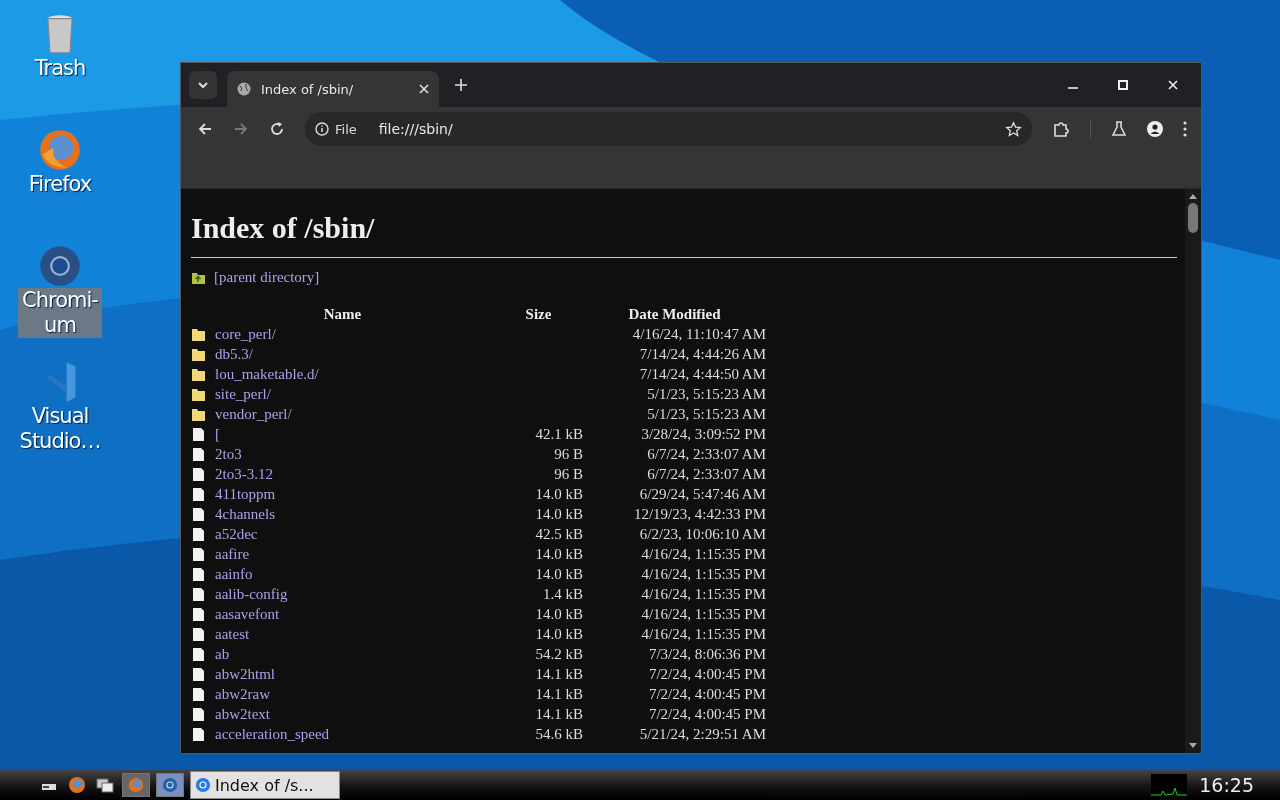 The image size is (1280, 800). Describe the element at coordinates (222, 654) in the screenshot. I see `file-link: ab` at that location.